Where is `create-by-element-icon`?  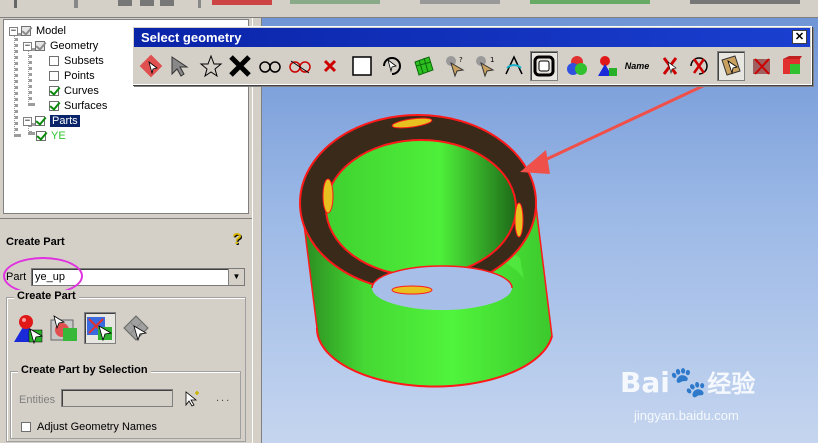
create-by-element-icon is located at coordinates (100, 329).